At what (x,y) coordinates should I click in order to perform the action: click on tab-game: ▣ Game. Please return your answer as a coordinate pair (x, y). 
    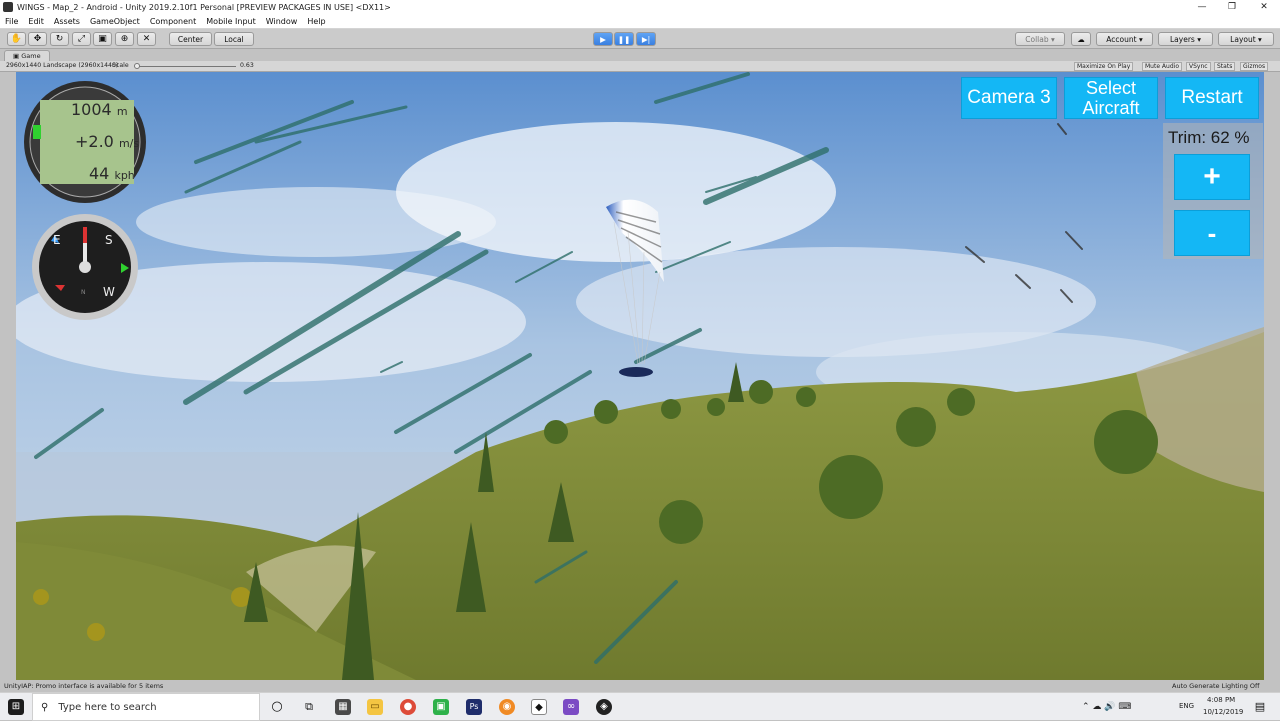
    Looking at the image, I should click on (27, 55).